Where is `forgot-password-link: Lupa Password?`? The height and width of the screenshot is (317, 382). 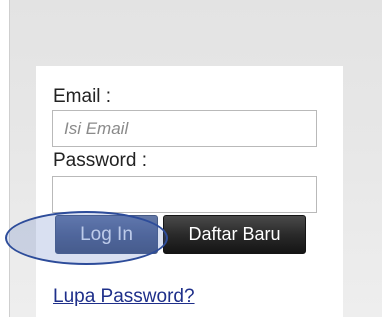
forgot-password-link: Lupa Password? is located at coordinates (124, 297).